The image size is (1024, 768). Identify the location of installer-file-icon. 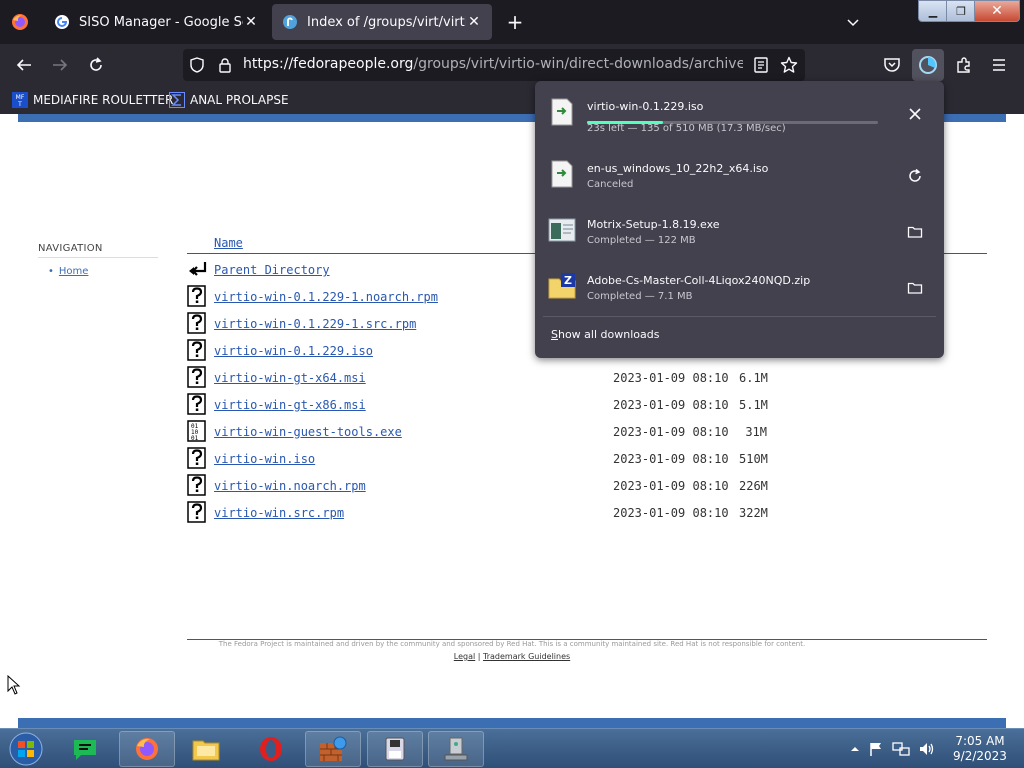
(562, 230).